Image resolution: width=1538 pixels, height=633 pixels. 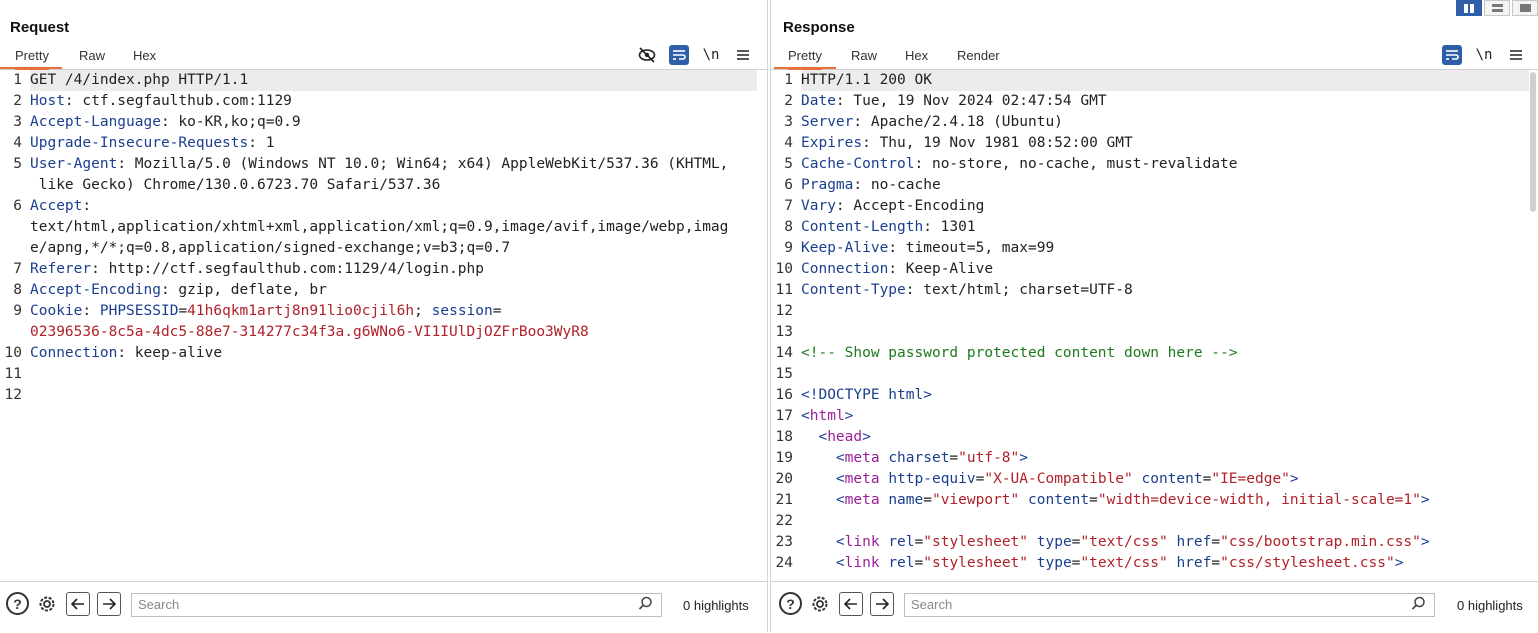 I want to click on code-line: 2 Date: Tue, 19 Nov 2024 02:47:54 GMT, so click(x=945, y=101).